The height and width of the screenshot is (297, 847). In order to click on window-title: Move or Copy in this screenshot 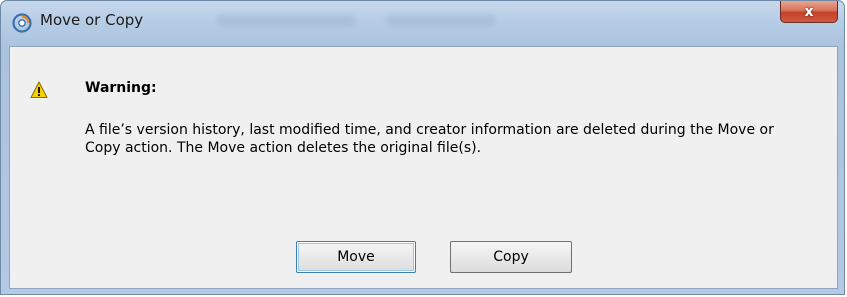, I will do `click(92, 20)`.